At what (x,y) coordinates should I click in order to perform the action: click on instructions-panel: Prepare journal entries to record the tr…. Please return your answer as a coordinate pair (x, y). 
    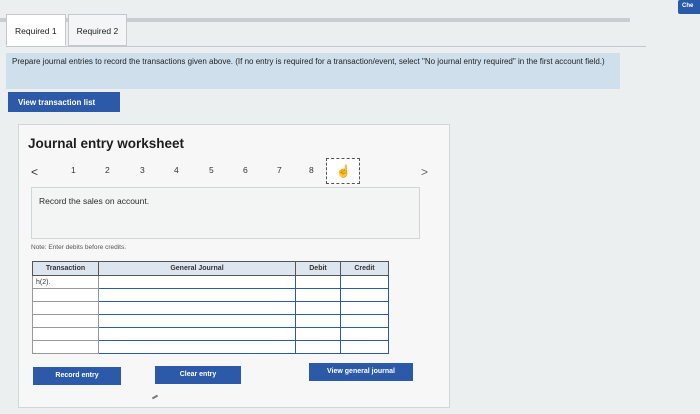
    Looking at the image, I should click on (313, 71).